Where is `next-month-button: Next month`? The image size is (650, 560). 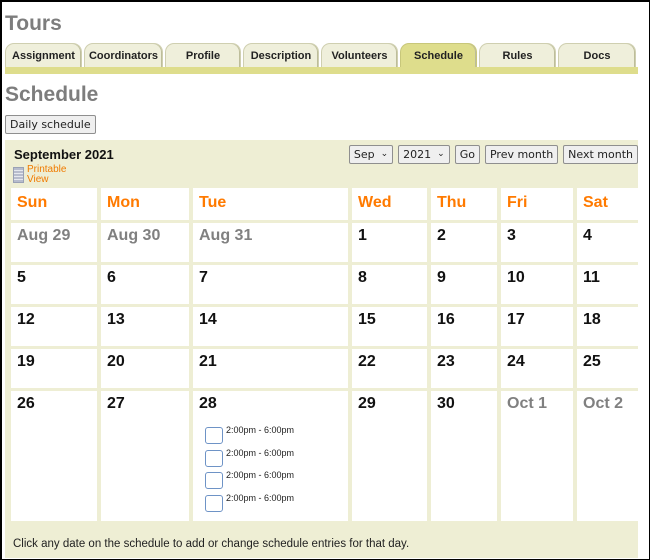 next-month-button: Next month is located at coordinates (600, 154).